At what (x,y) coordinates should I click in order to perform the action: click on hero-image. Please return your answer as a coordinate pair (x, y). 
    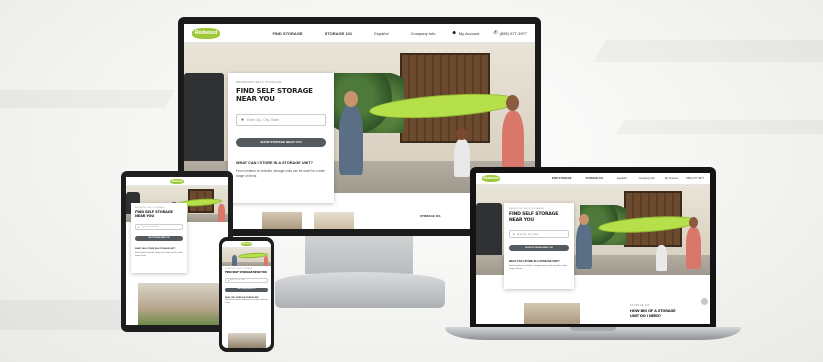
    Looking at the image, I should click on (246, 257).